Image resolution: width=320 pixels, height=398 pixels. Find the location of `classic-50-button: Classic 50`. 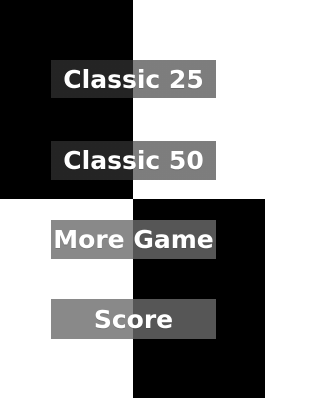

classic-50-button: Classic 50 is located at coordinates (133, 160).